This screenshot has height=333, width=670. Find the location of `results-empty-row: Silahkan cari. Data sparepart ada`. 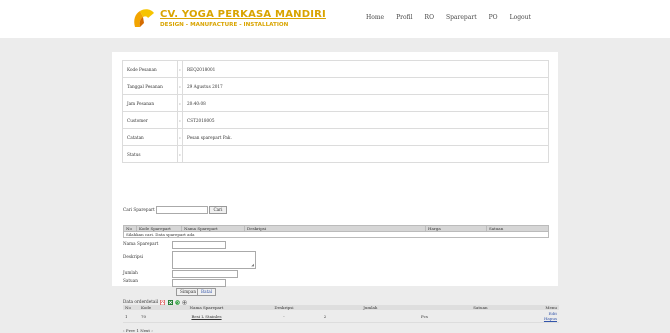

results-empty-row: Silahkan cari. Data sparepart ada is located at coordinates (336, 234).